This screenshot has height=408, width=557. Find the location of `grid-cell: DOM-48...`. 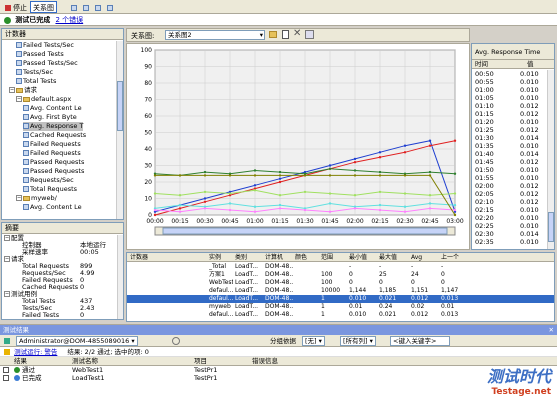

grid-cell: DOM-48... is located at coordinates (279, 306).